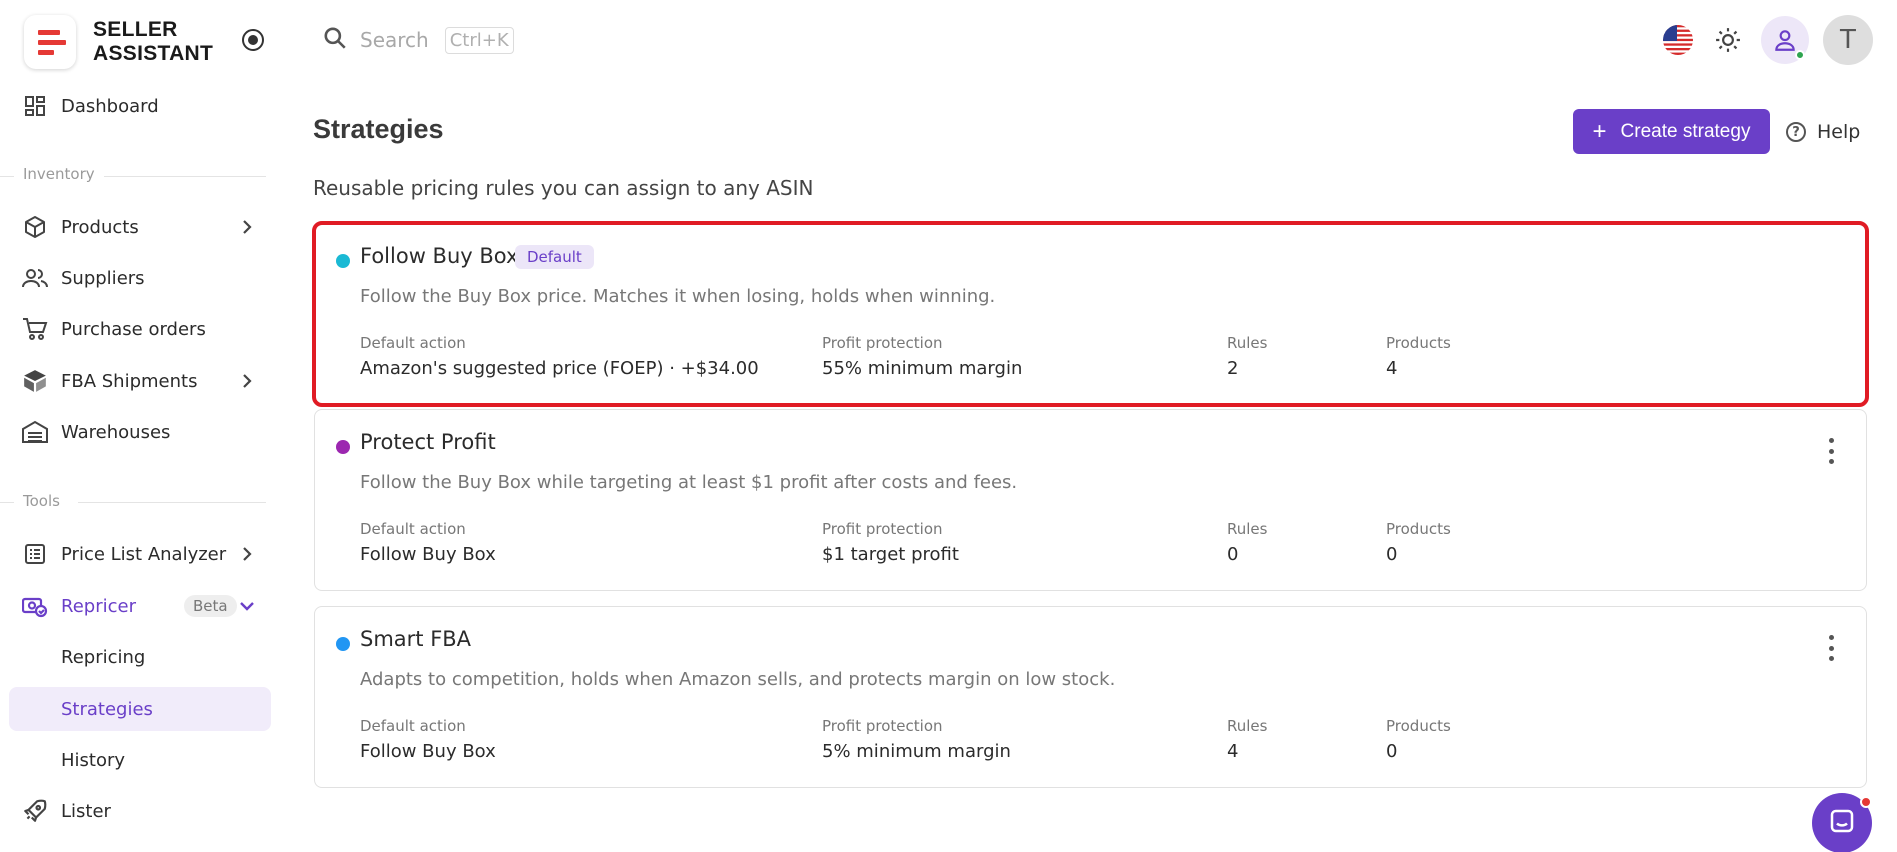 The image size is (1897, 852). What do you see at coordinates (1418, 356) in the screenshot?
I see `products-count: Products 4` at bounding box center [1418, 356].